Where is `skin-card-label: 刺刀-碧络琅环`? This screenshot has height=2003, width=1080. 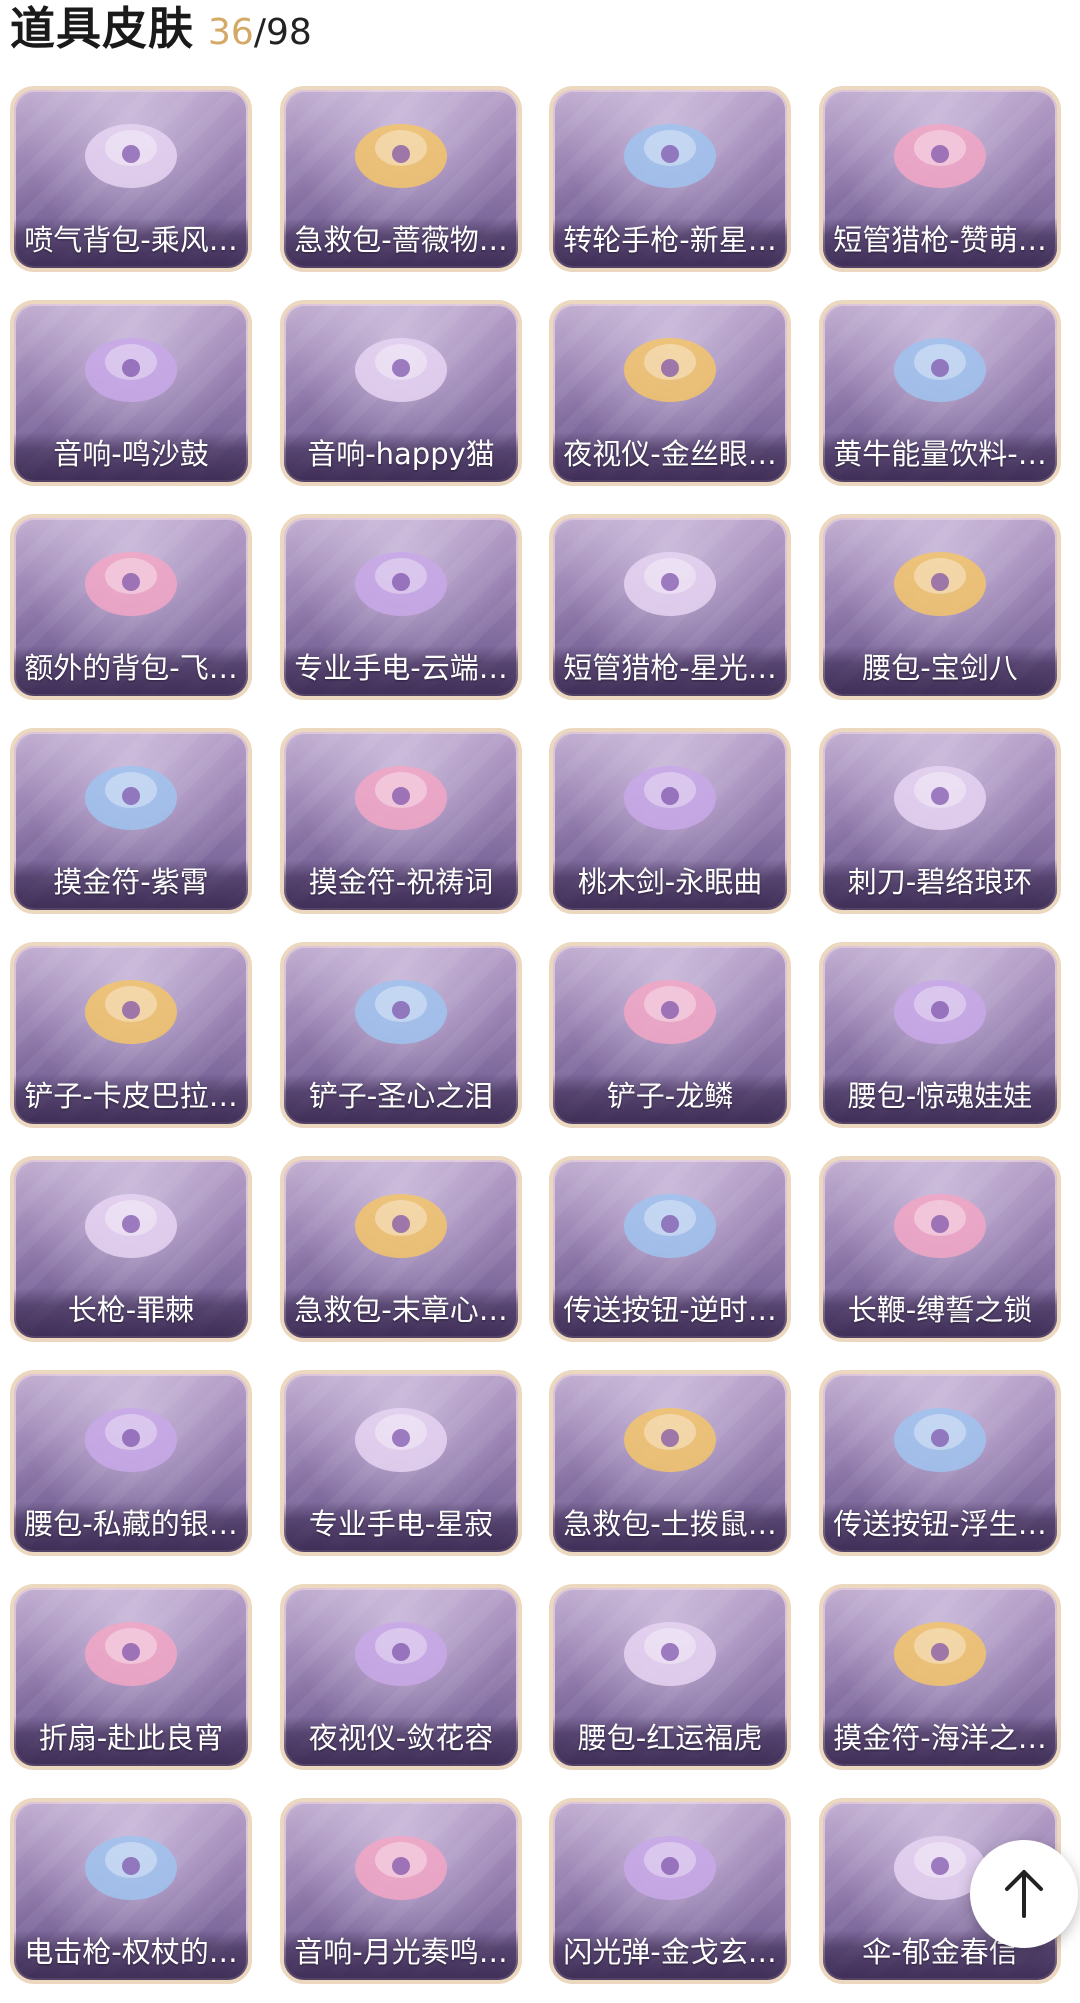
skin-card-label: 刺刀-碧络琅环 is located at coordinates (940, 885).